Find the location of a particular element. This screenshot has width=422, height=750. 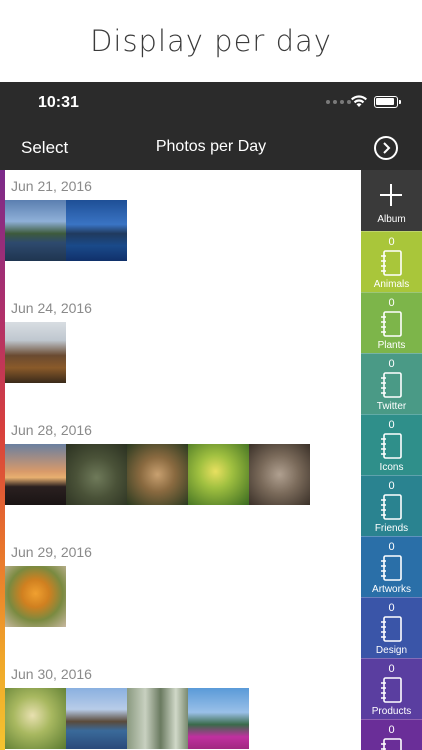

album-item: 0 Design is located at coordinates (391, 627).